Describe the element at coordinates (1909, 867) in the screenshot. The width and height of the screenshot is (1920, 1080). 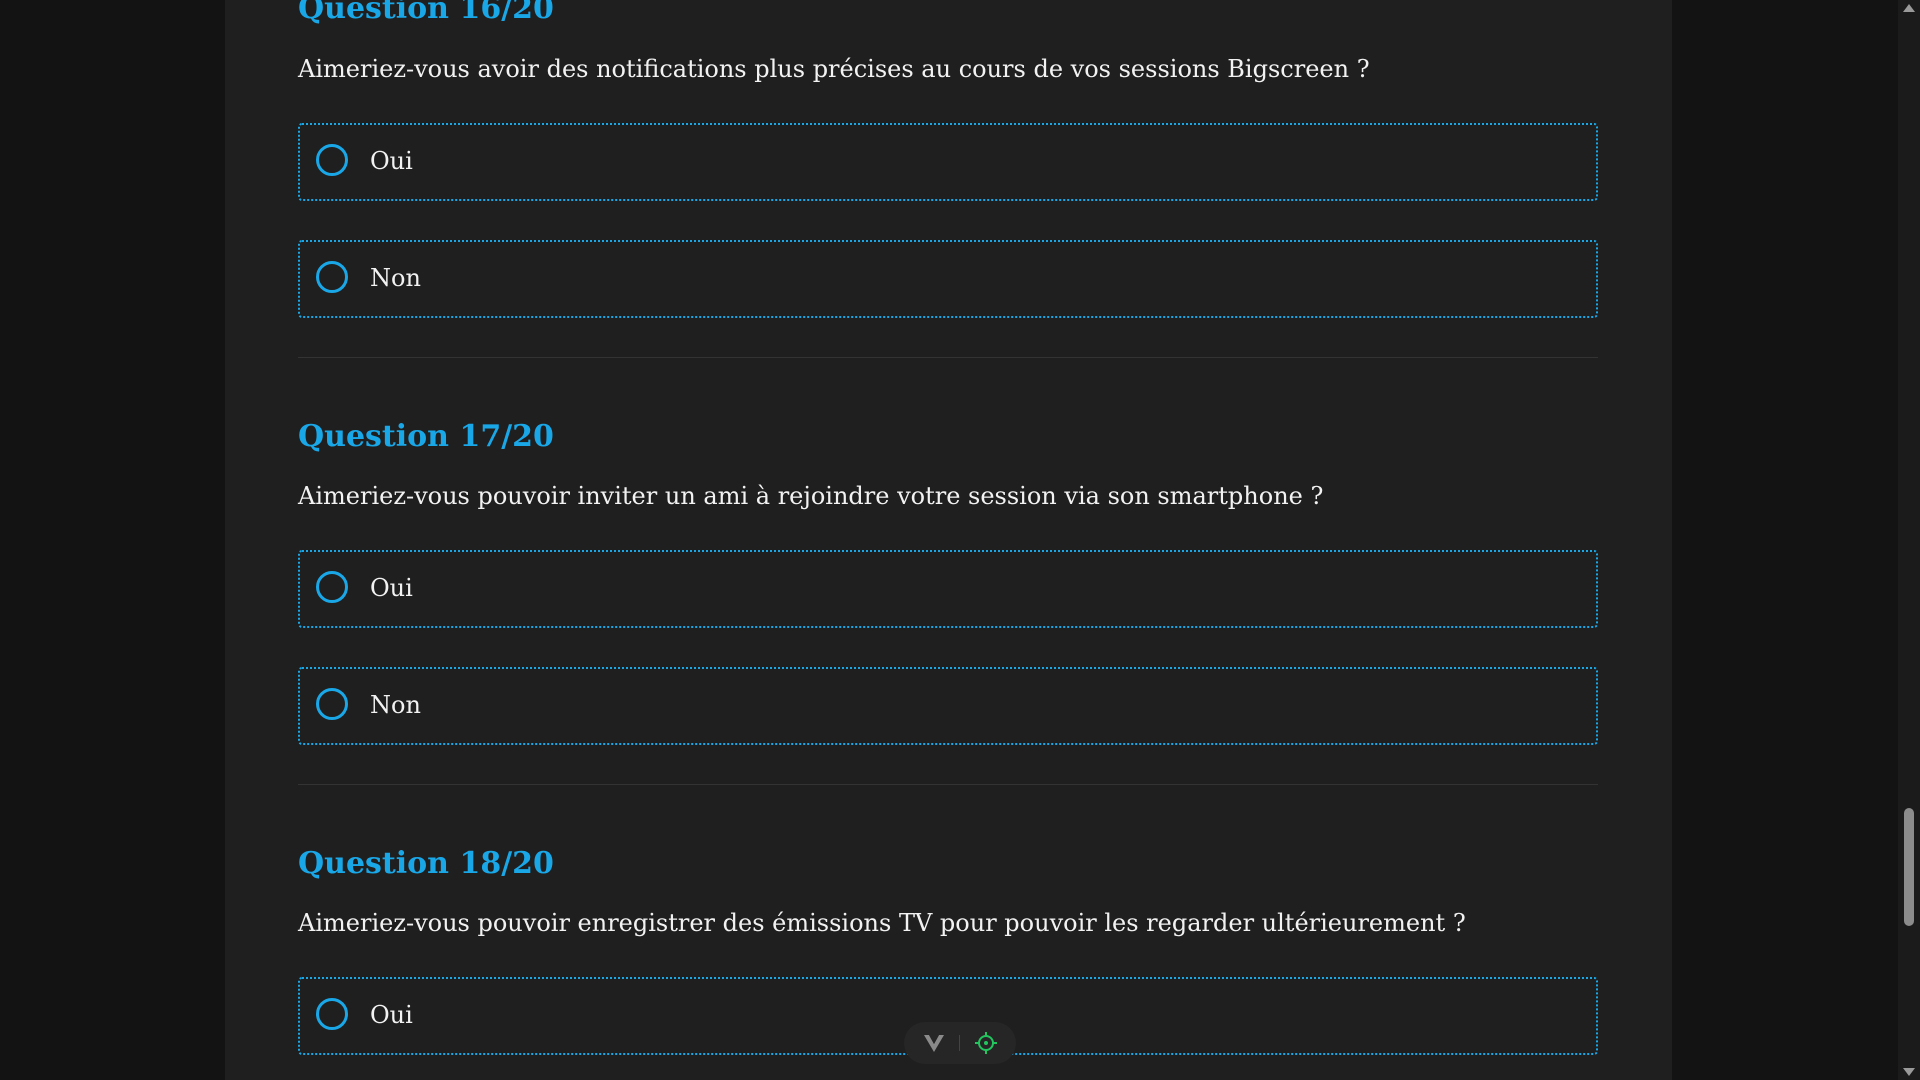
I see `scrollbar-thumb` at that location.